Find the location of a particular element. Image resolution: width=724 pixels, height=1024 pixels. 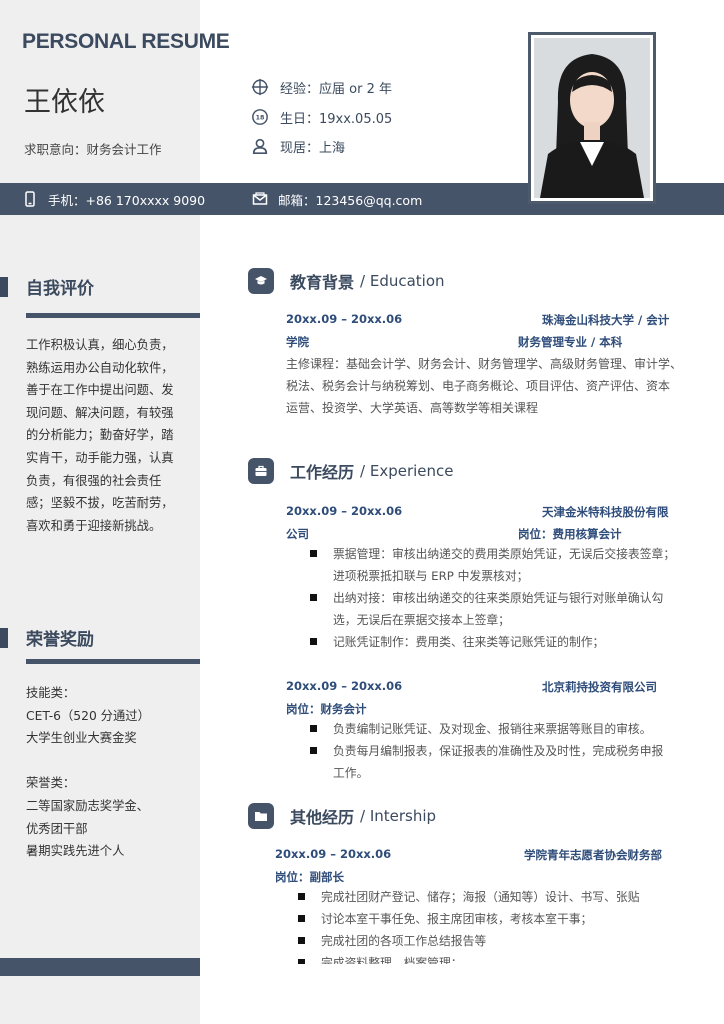

age-18-icon: 18 is located at coordinates (260, 117).